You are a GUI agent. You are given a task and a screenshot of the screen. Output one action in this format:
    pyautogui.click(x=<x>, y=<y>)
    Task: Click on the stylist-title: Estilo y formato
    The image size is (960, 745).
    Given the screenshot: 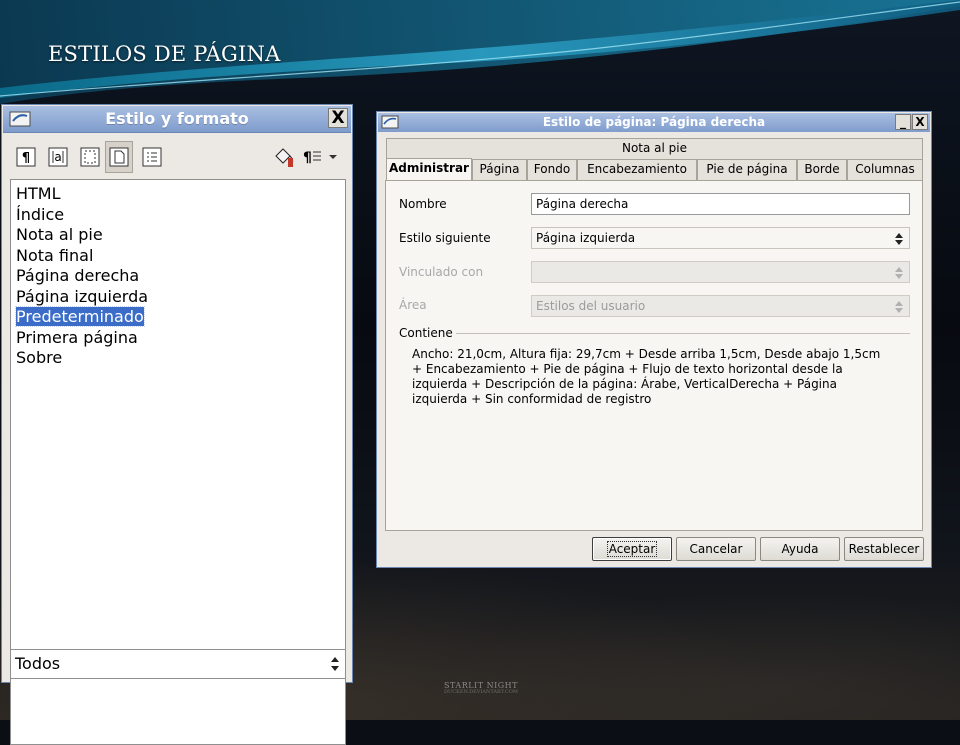 What is the action you would take?
    pyautogui.click(x=177, y=118)
    